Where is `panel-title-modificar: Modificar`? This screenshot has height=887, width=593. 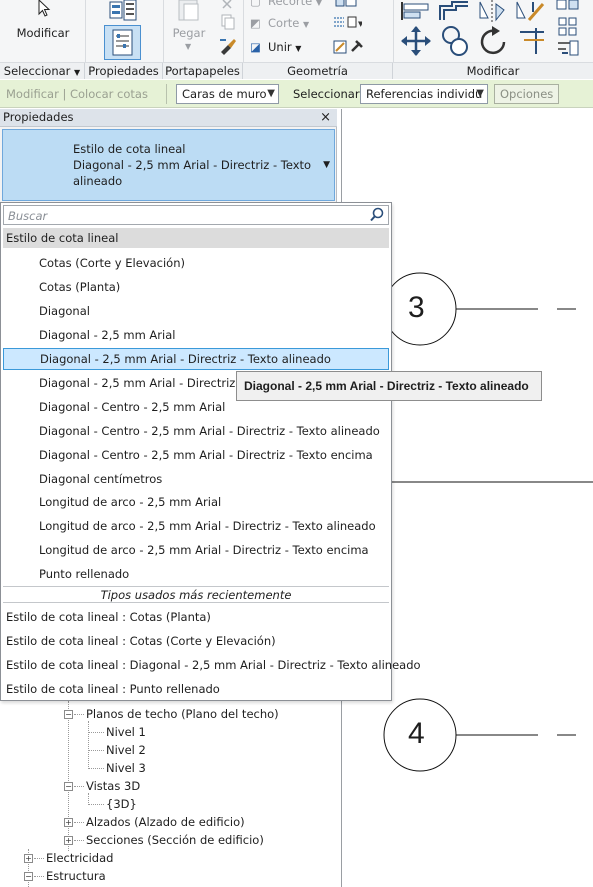 panel-title-modificar: Modificar is located at coordinates (493, 71).